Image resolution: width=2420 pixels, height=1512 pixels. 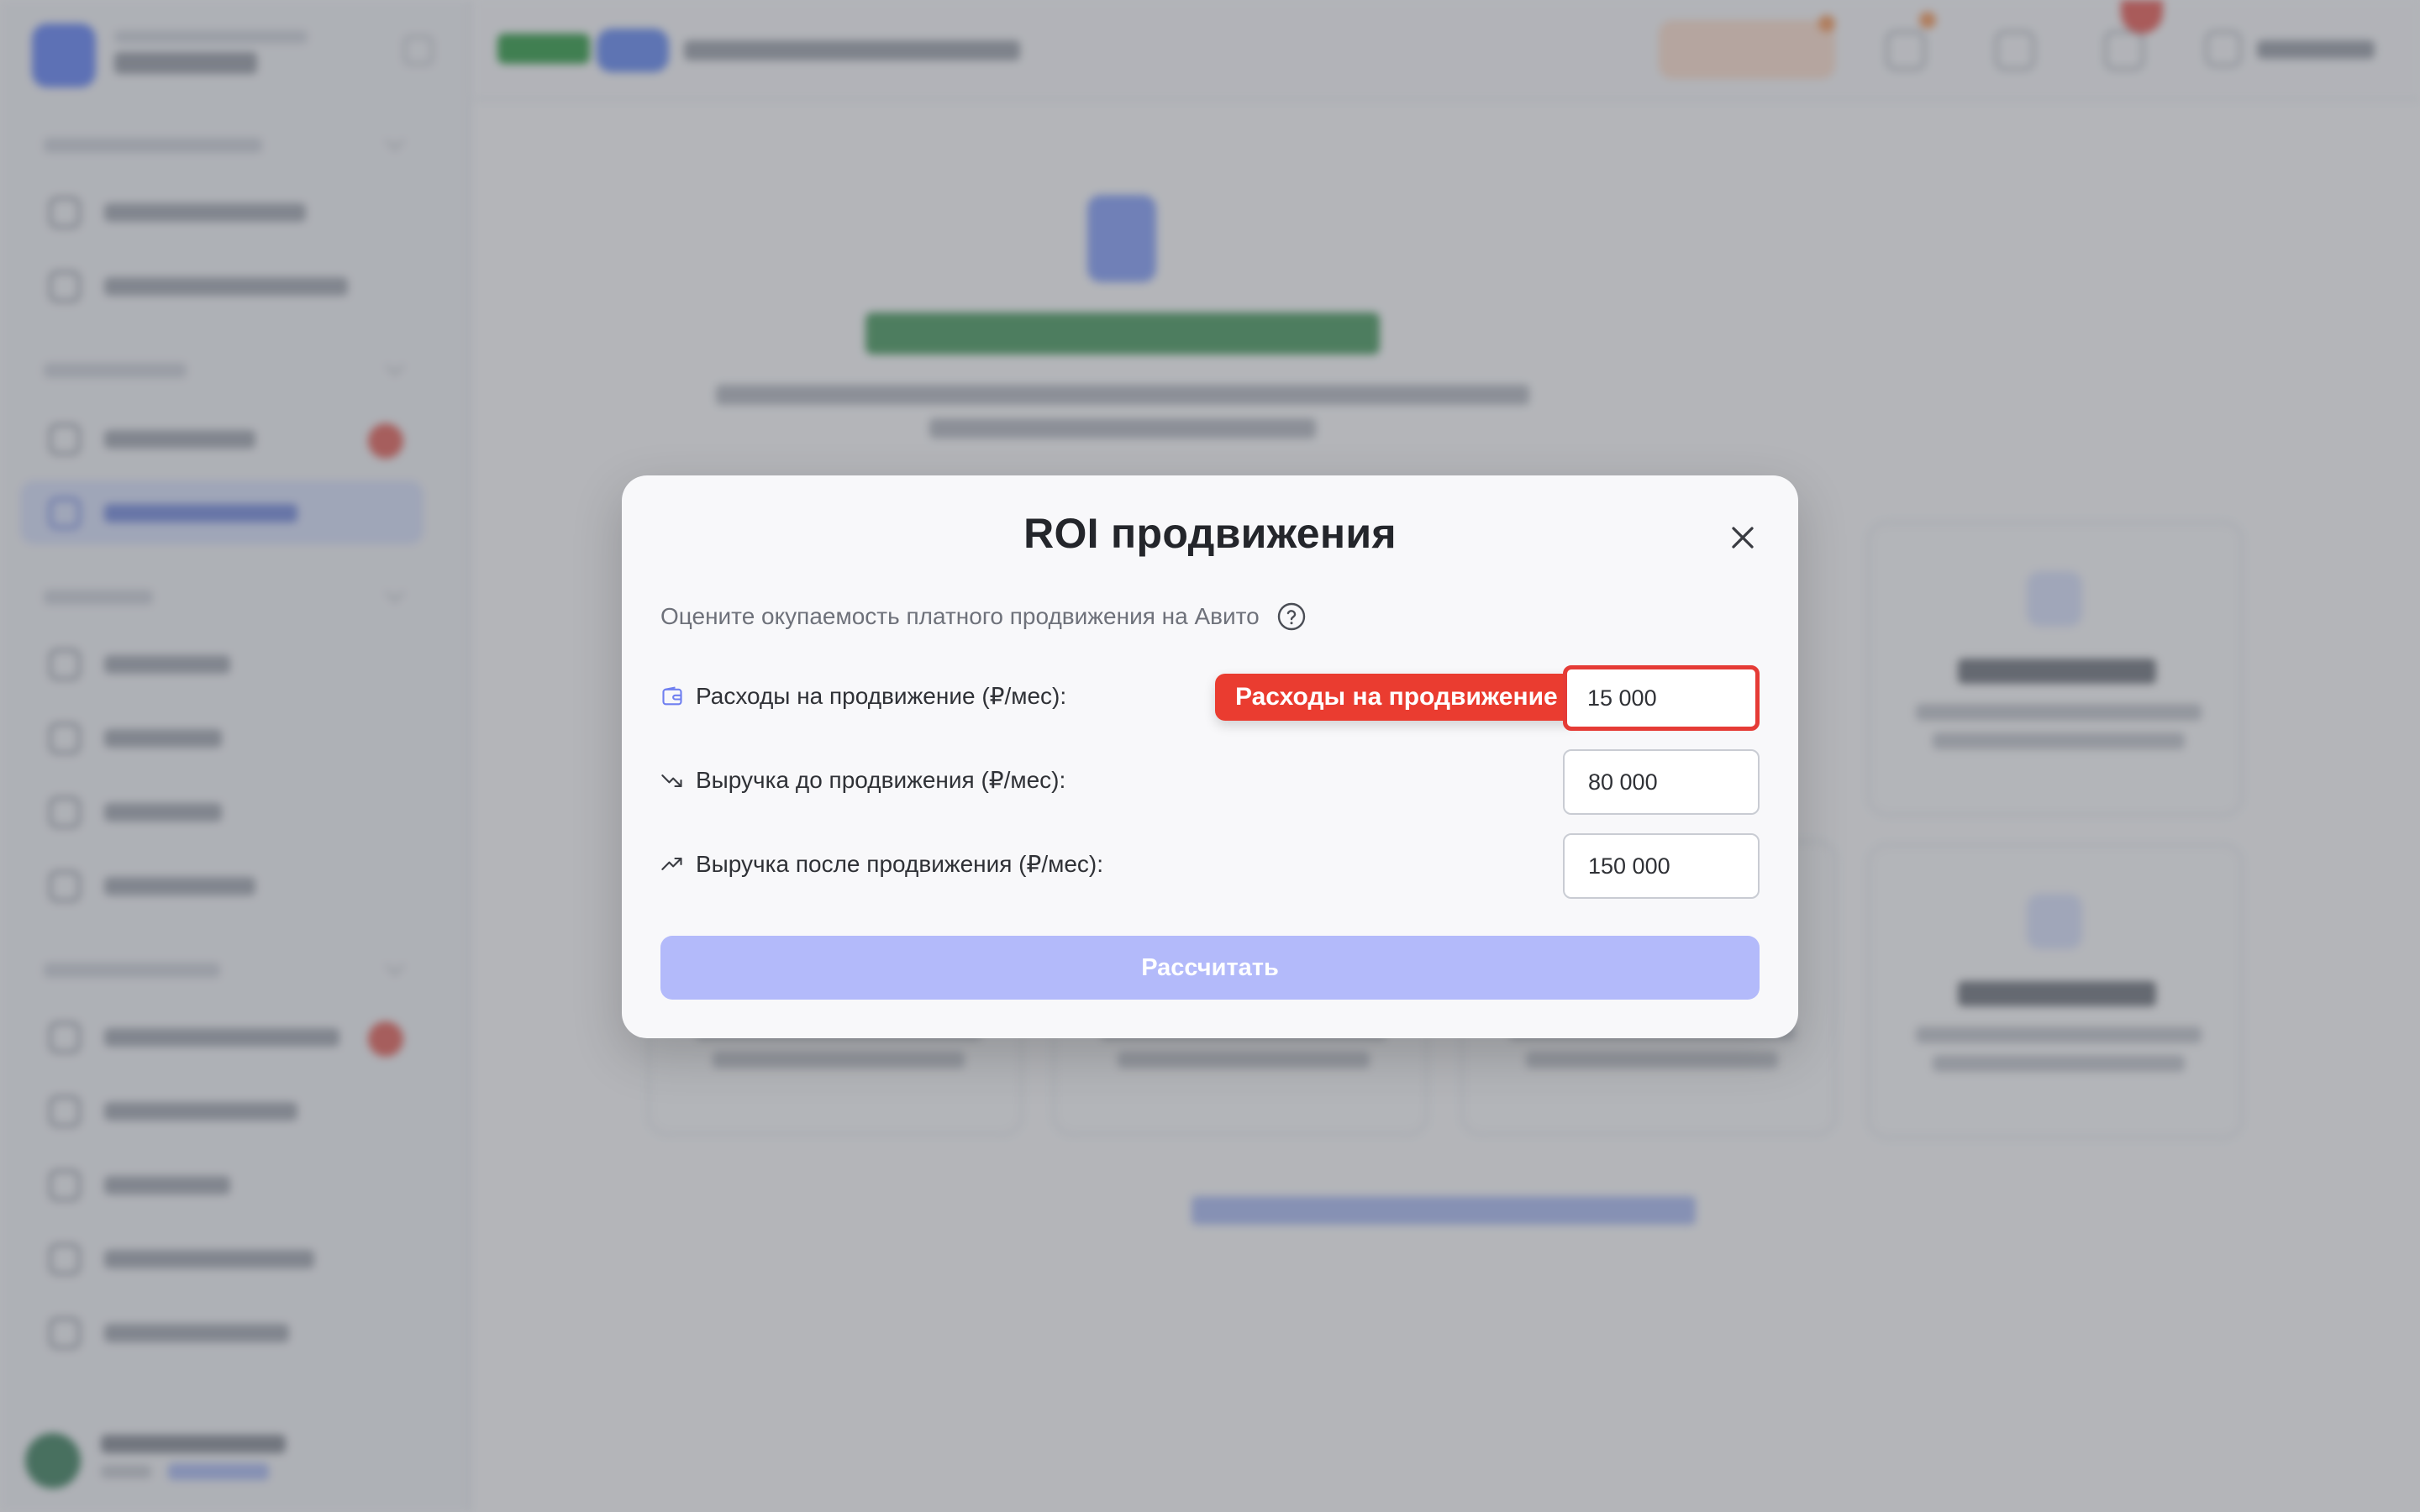 What do you see at coordinates (672, 780) in the screenshot?
I see `trending-down-icon` at bounding box center [672, 780].